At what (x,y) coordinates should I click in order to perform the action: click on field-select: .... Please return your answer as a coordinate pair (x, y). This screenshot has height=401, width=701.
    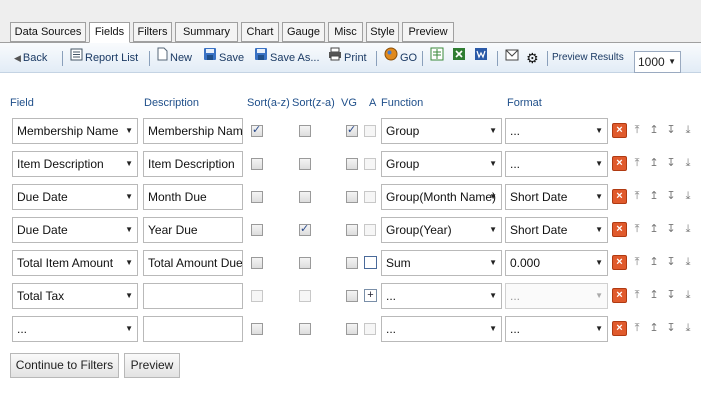
    Looking at the image, I should click on (75, 329).